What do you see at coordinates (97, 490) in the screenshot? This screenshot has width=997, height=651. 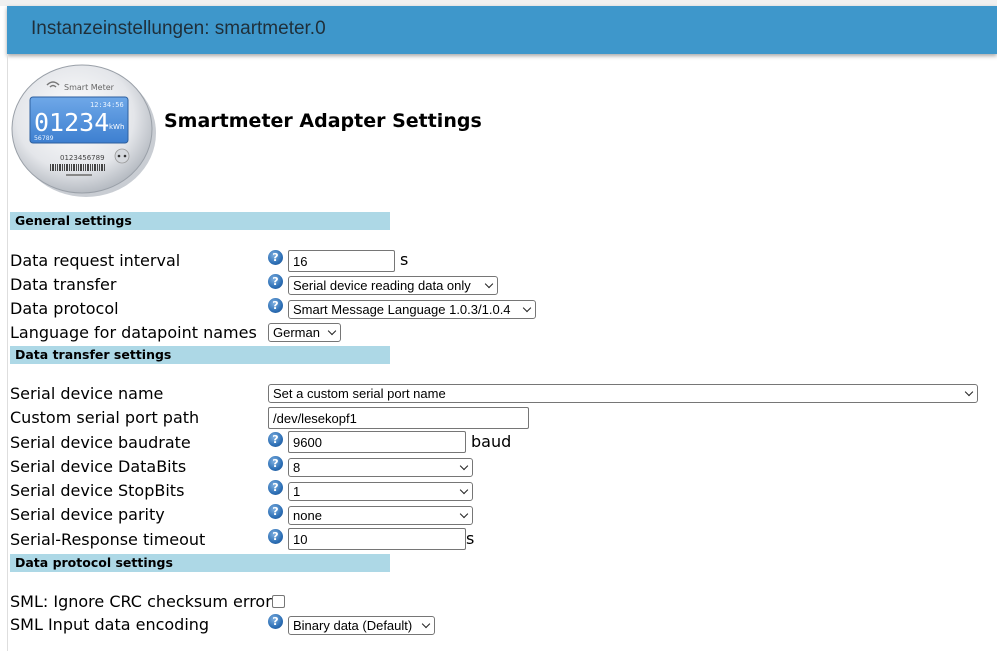 I see `stopbits-label: Serial device StopBits` at bounding box center [97, 490].